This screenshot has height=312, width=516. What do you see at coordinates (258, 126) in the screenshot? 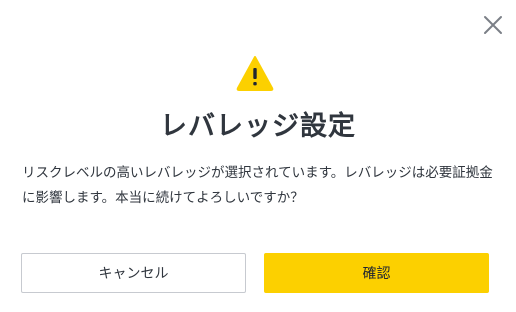
I see `dialog-title: レバレッジ設定` at bounding box center [258, 126].